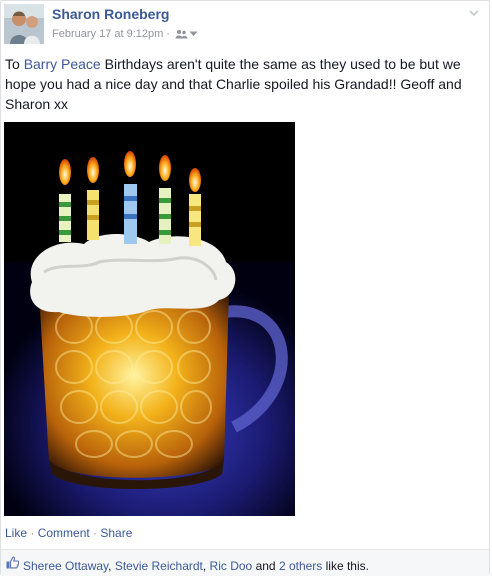 The image size is (492, 576). What do you see at coordinates (16, 533) in the screenshot?
I see `like-link: Like` at bounding box center [16, 533].